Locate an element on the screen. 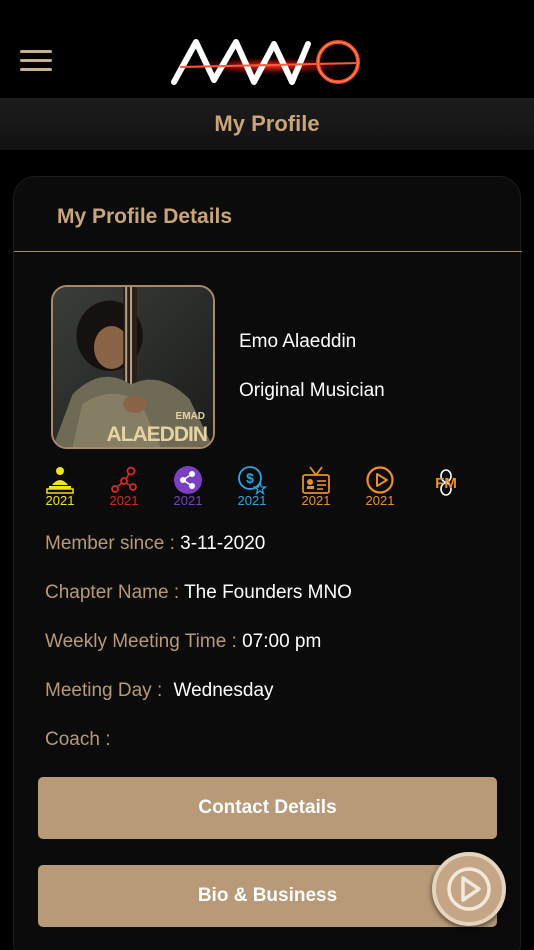 This screenshot has width=534, height=950. dollar-star-badge: $ 2021 is located at coordinates (252, 488).